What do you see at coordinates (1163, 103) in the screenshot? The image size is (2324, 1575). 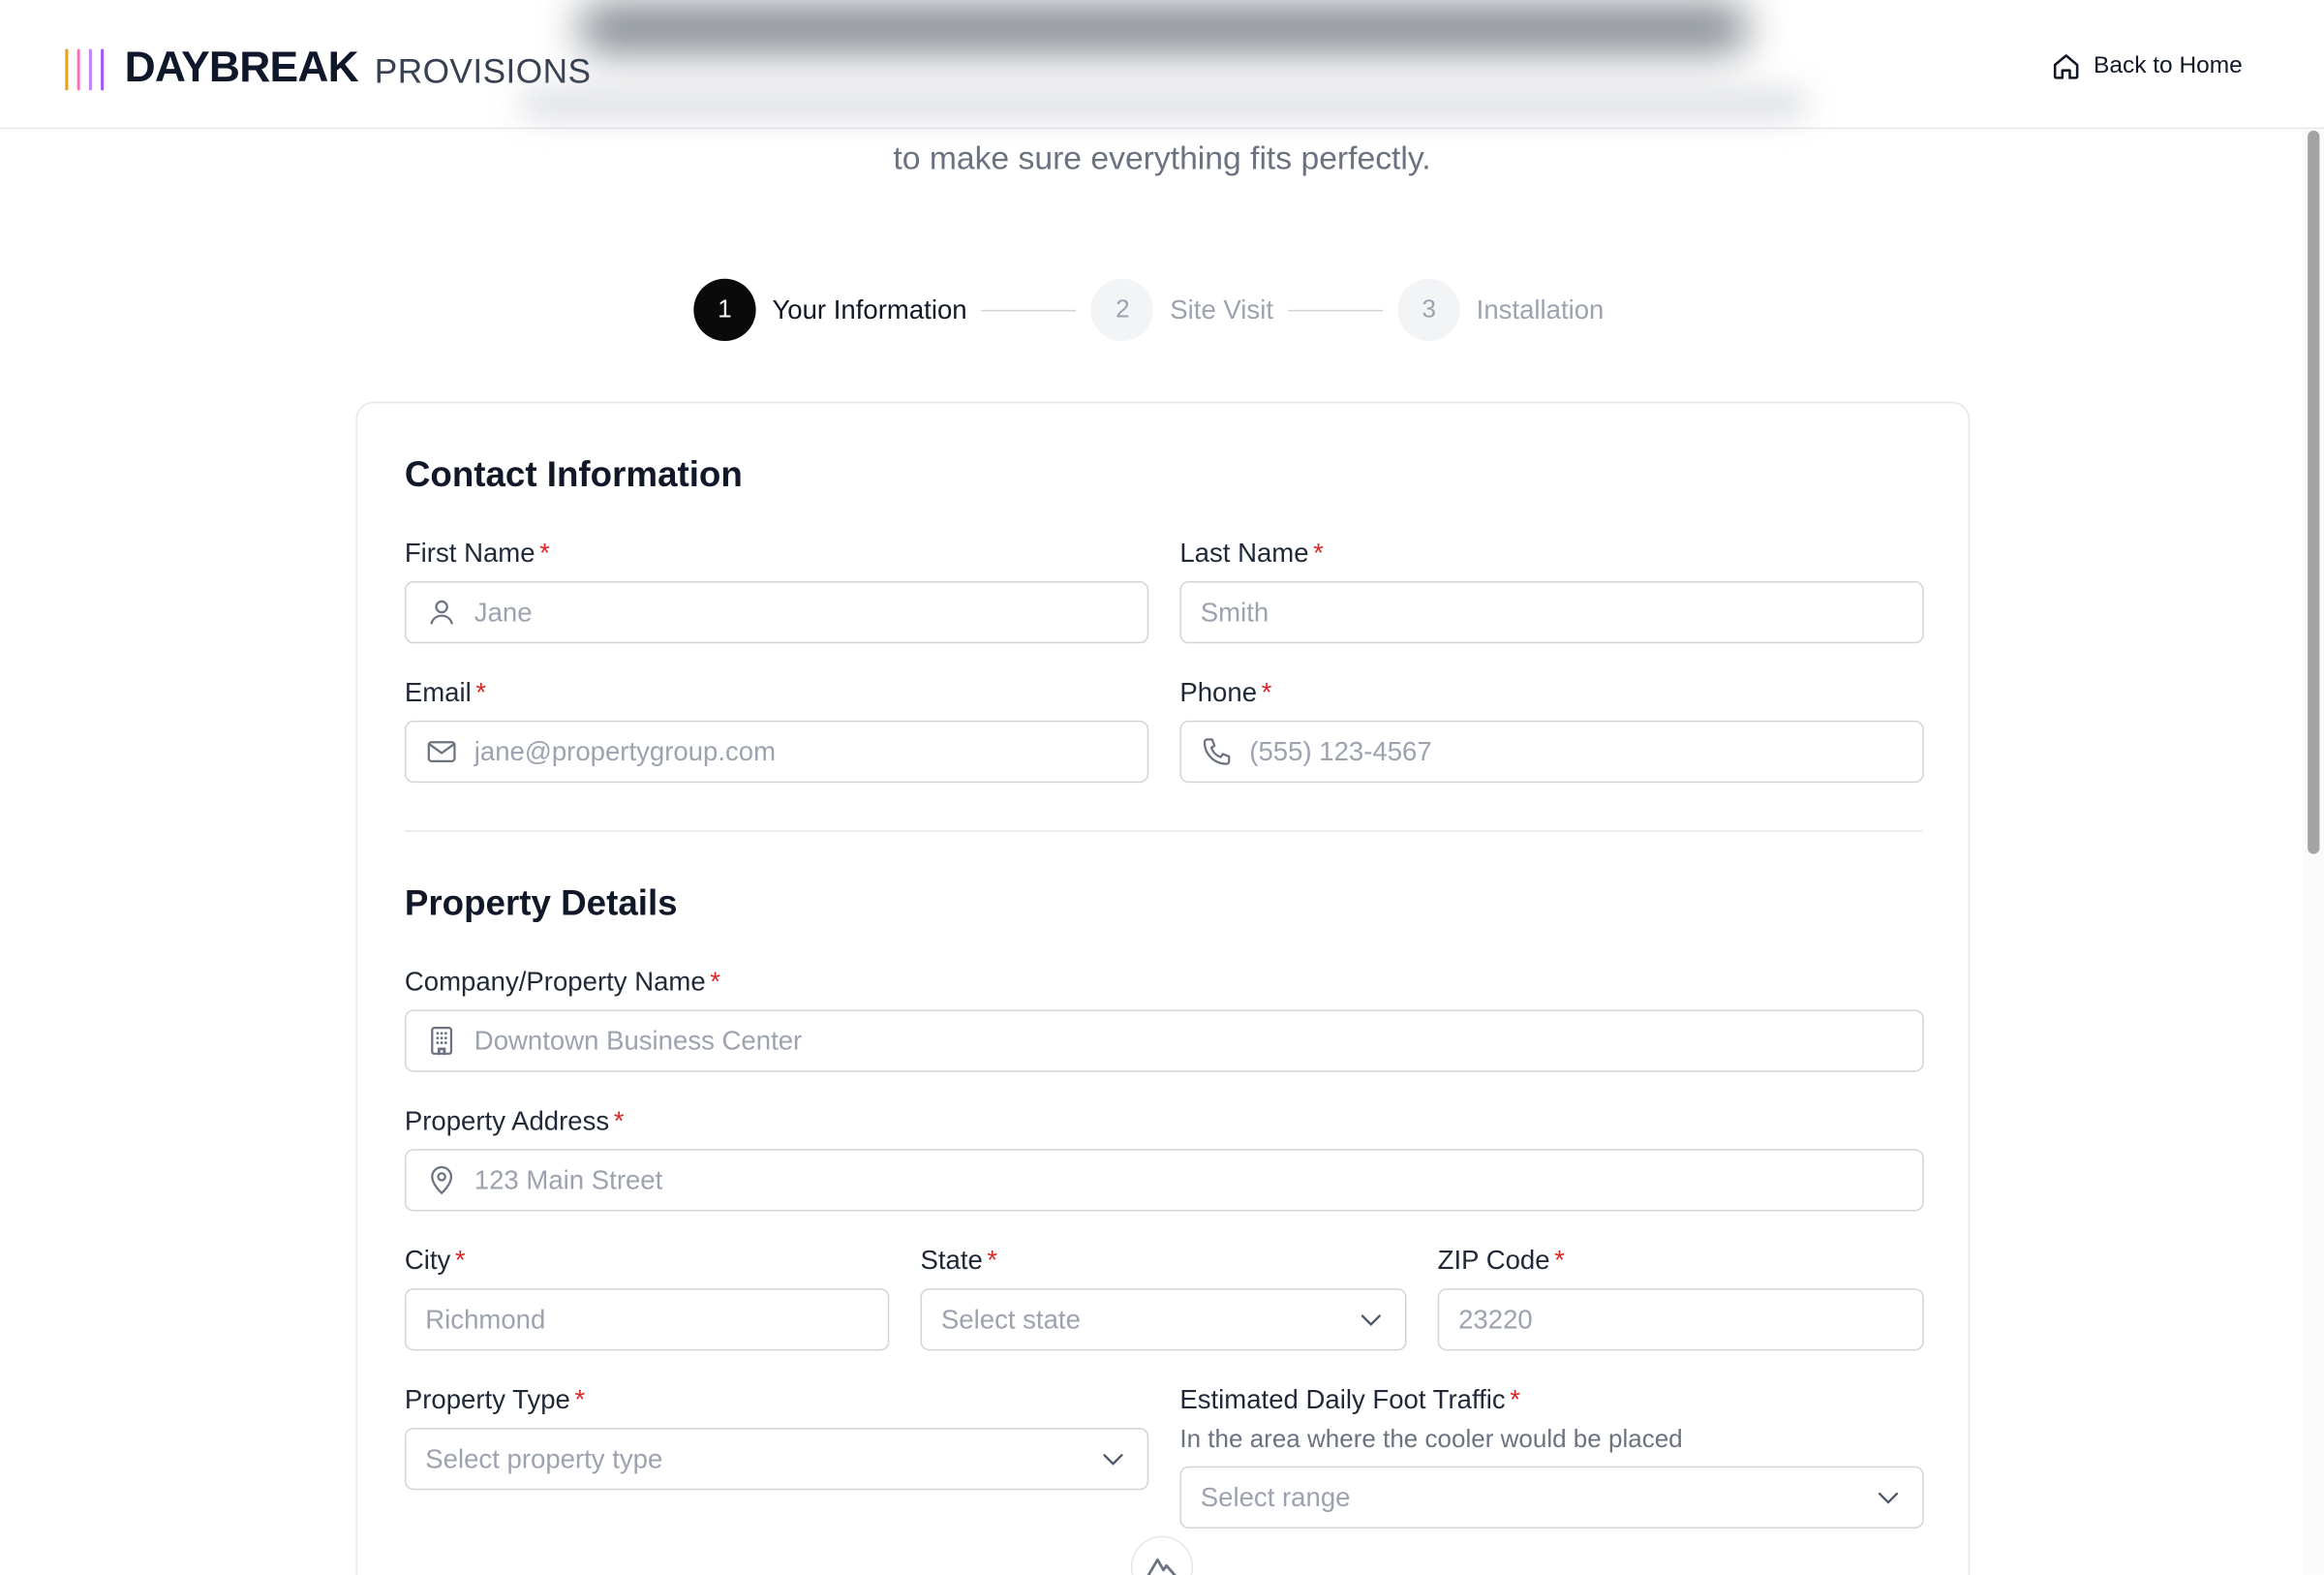 I see `hero-text-blurred` at bounding box center [1163, 103].